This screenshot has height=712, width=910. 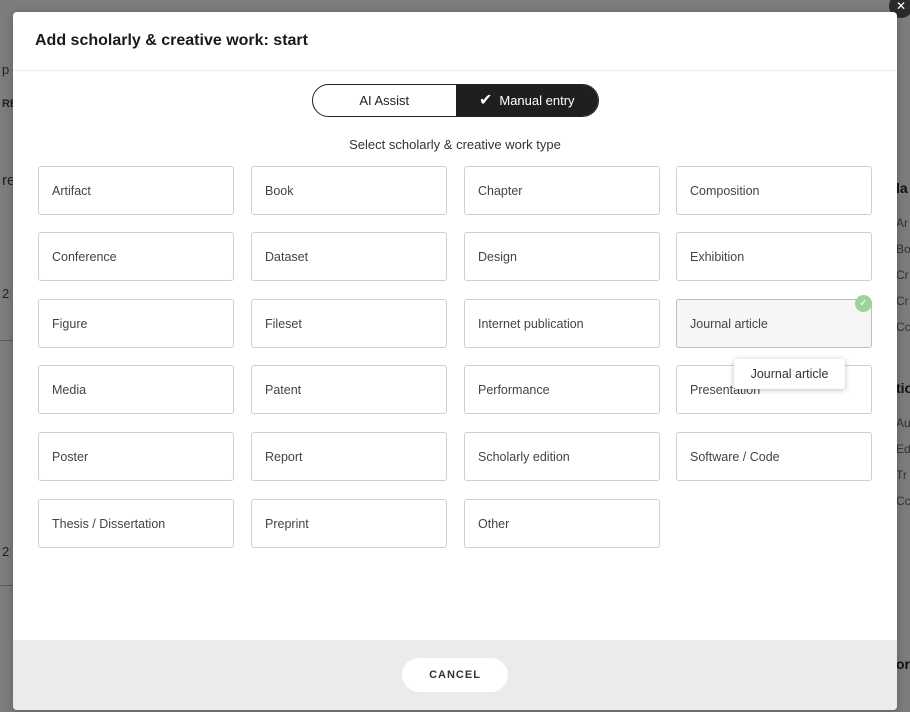 I want to click on work-type-label: Journal article, so click(x=729, y=323).